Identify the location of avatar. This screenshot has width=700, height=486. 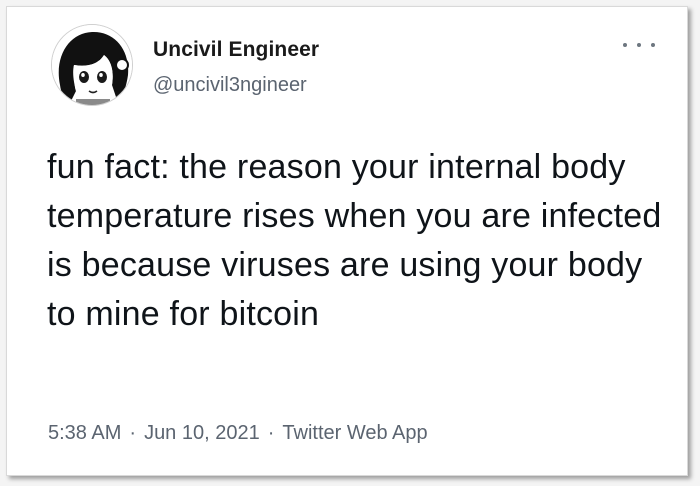
(92, 65).